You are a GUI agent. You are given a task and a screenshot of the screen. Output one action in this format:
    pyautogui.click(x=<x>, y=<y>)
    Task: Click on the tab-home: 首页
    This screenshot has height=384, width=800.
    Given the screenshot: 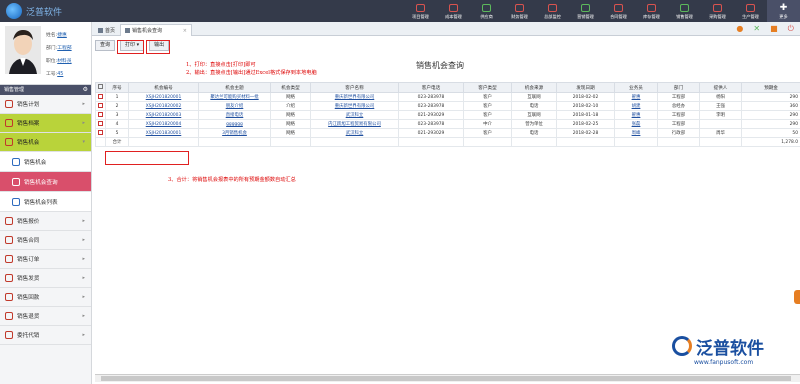 What is the action you would take?
    pyautogui.click(x=106, y=30)
    